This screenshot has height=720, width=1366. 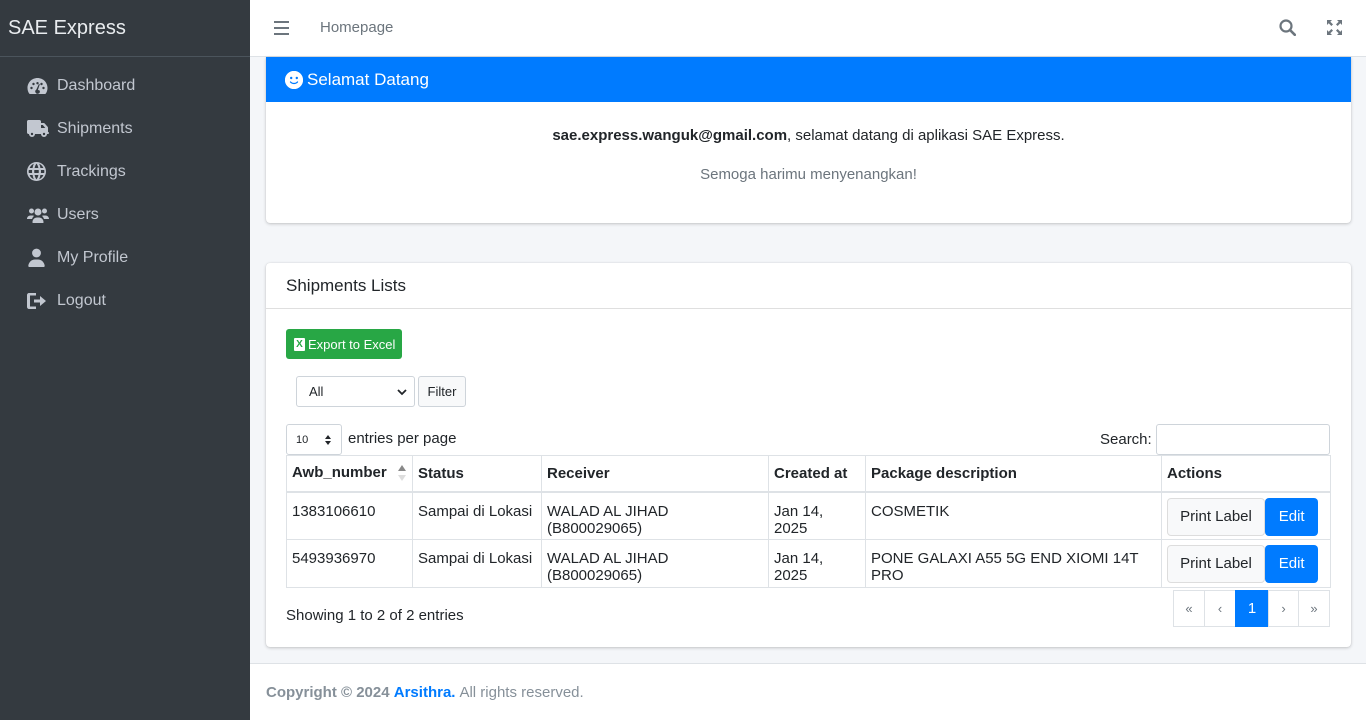 I want to click on sidebar-item-label: Trackings, so click(x=91, y=171).